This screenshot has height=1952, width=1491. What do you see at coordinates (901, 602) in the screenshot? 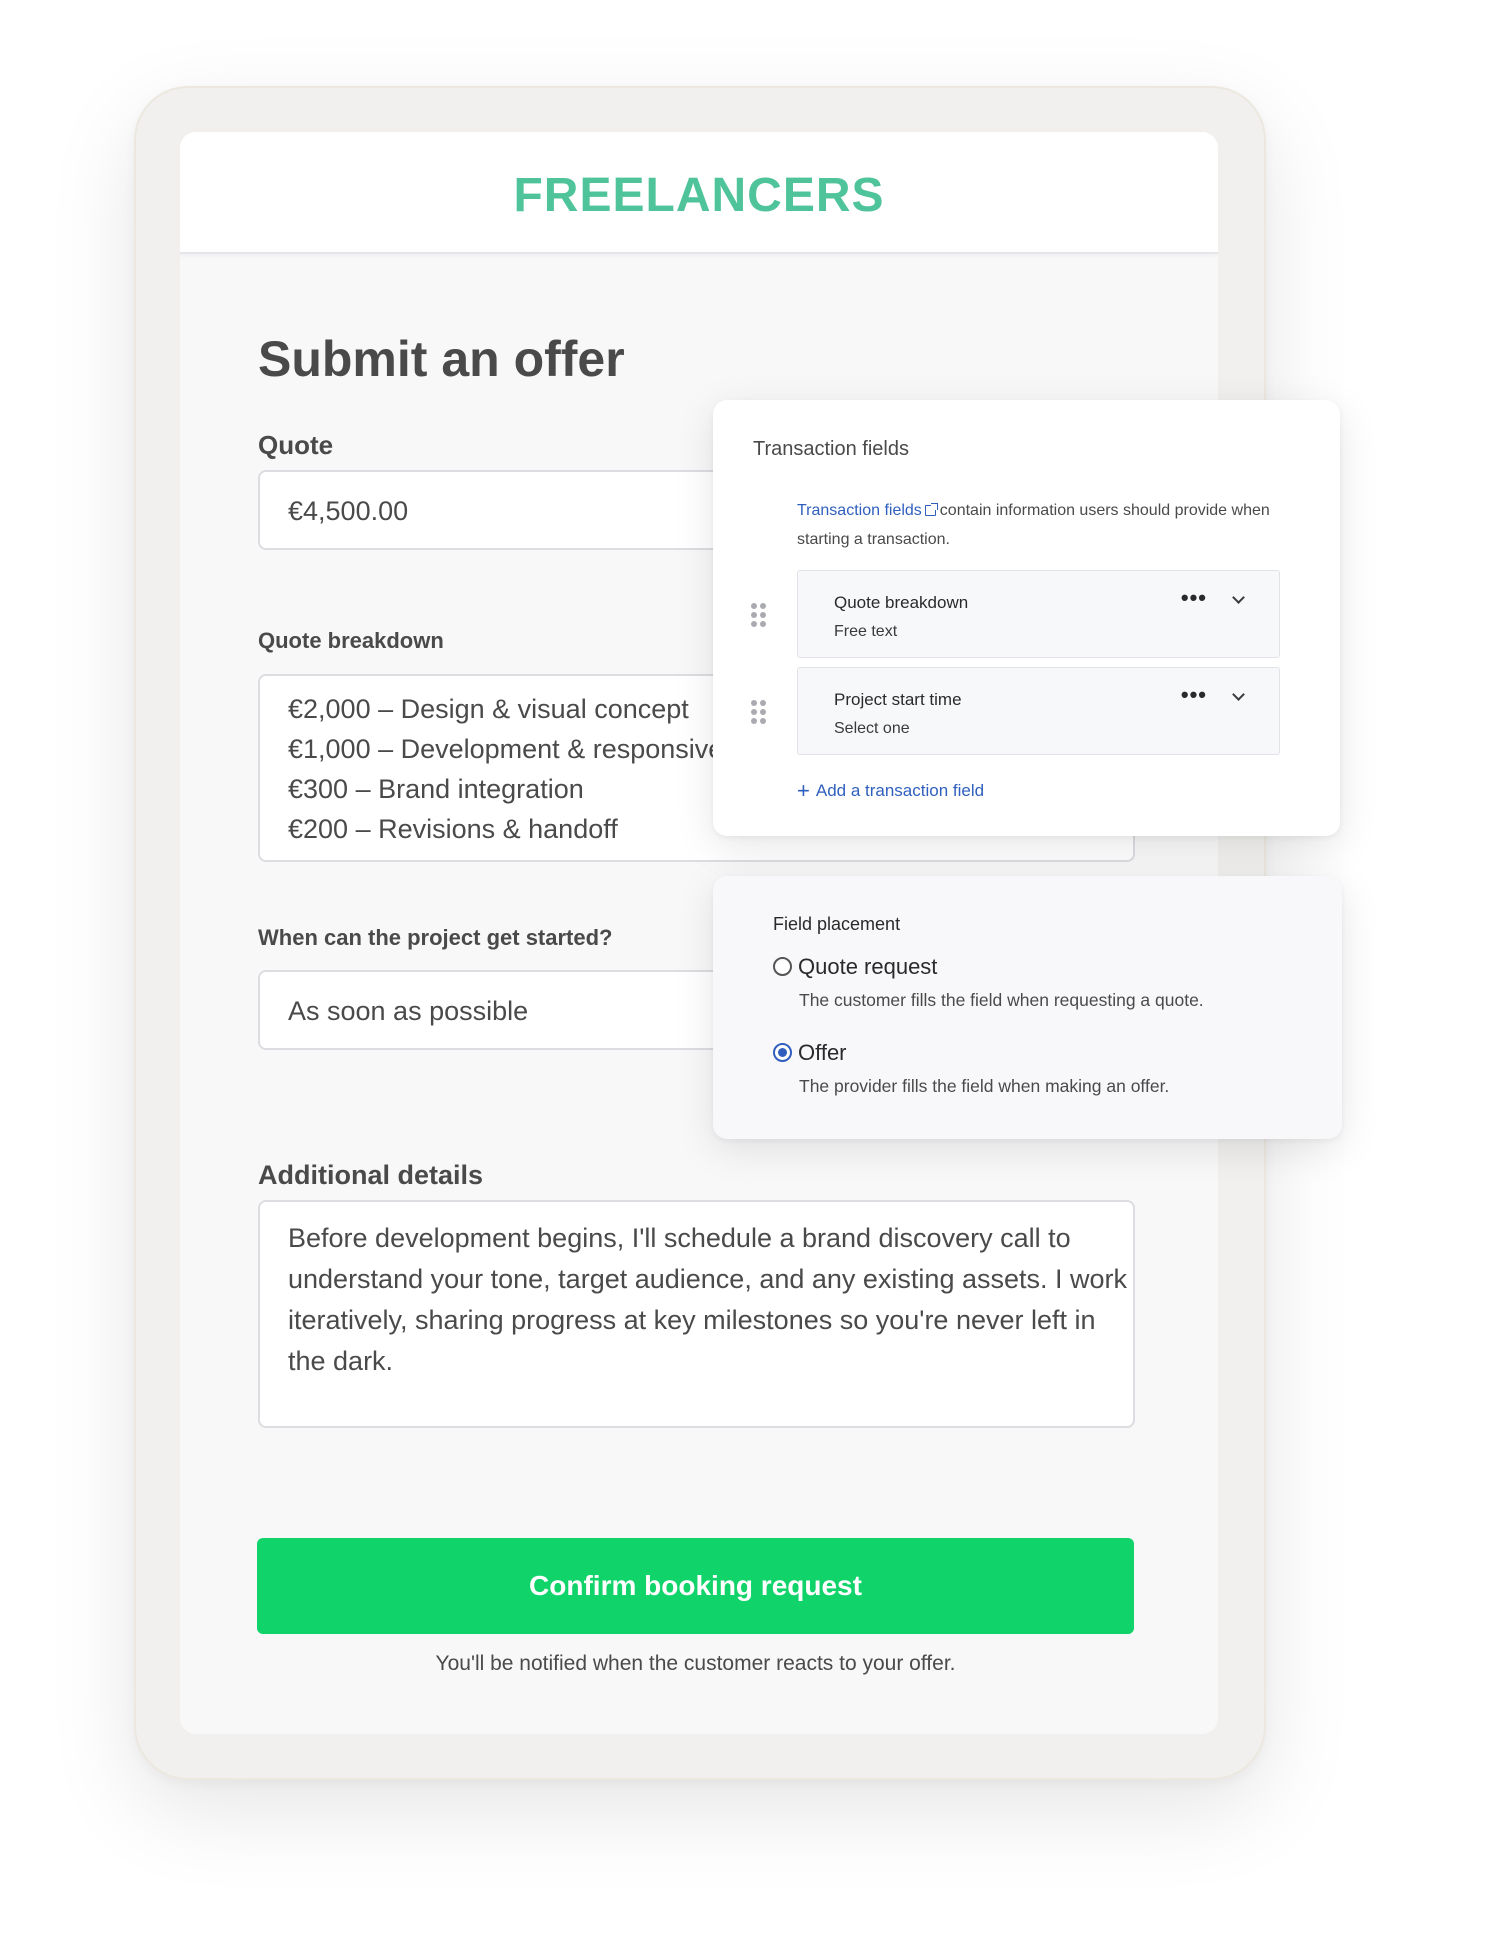
I see `field-name: Quote breakdown` at bounding box center [901, 602].